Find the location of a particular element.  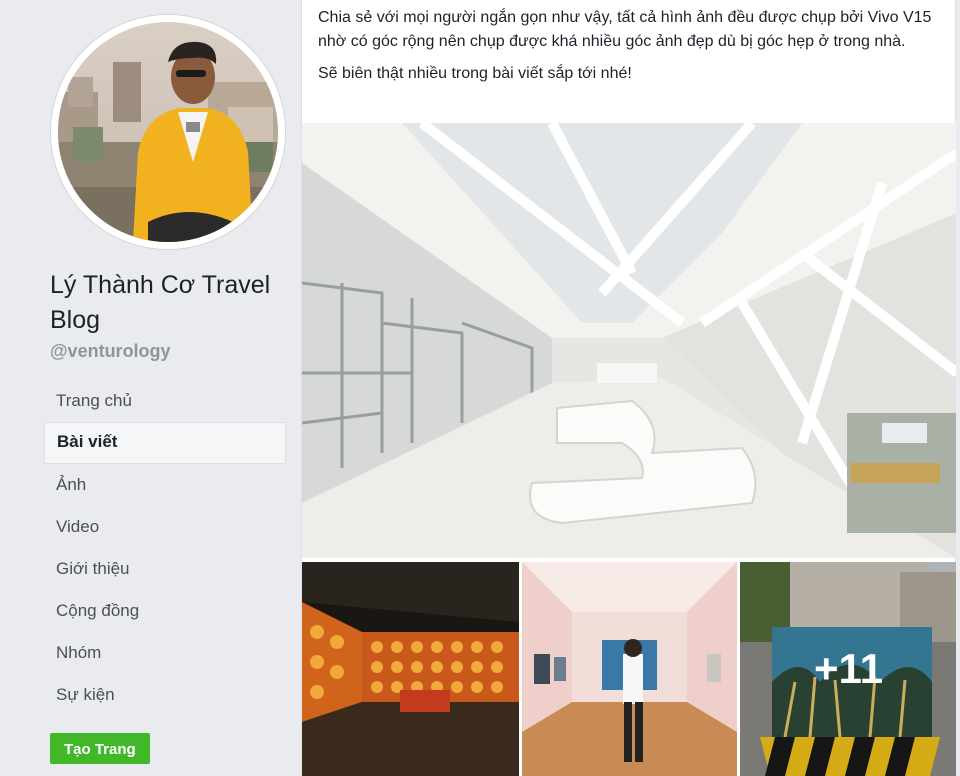

more-photos-count: +11 is located at coordinates (848, 669).